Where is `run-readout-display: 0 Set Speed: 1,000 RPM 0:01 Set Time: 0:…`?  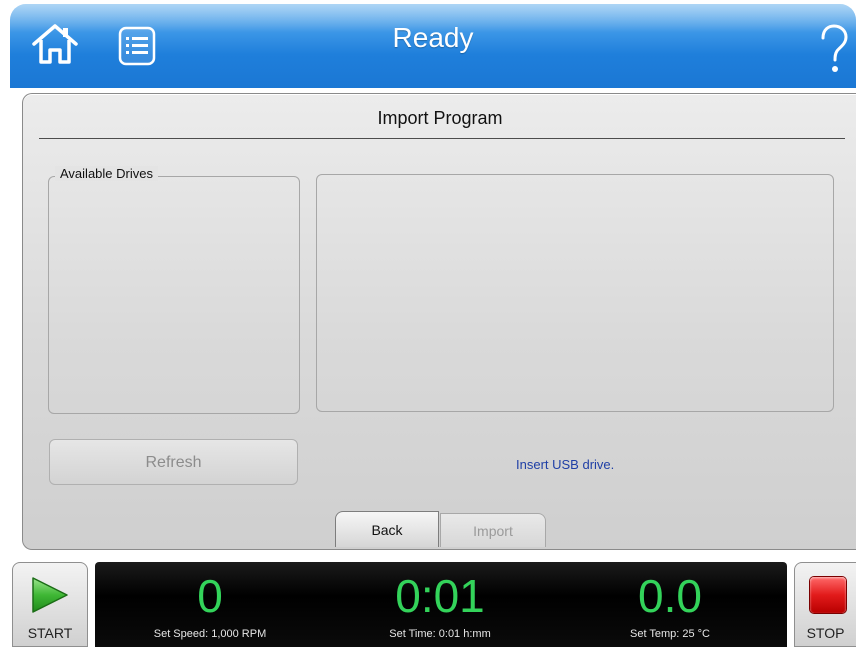
run-readout-display: 0 Set Speed: 1,000 RPM 0:01 Set Time: 0:… is located at coordinates (441, 604).